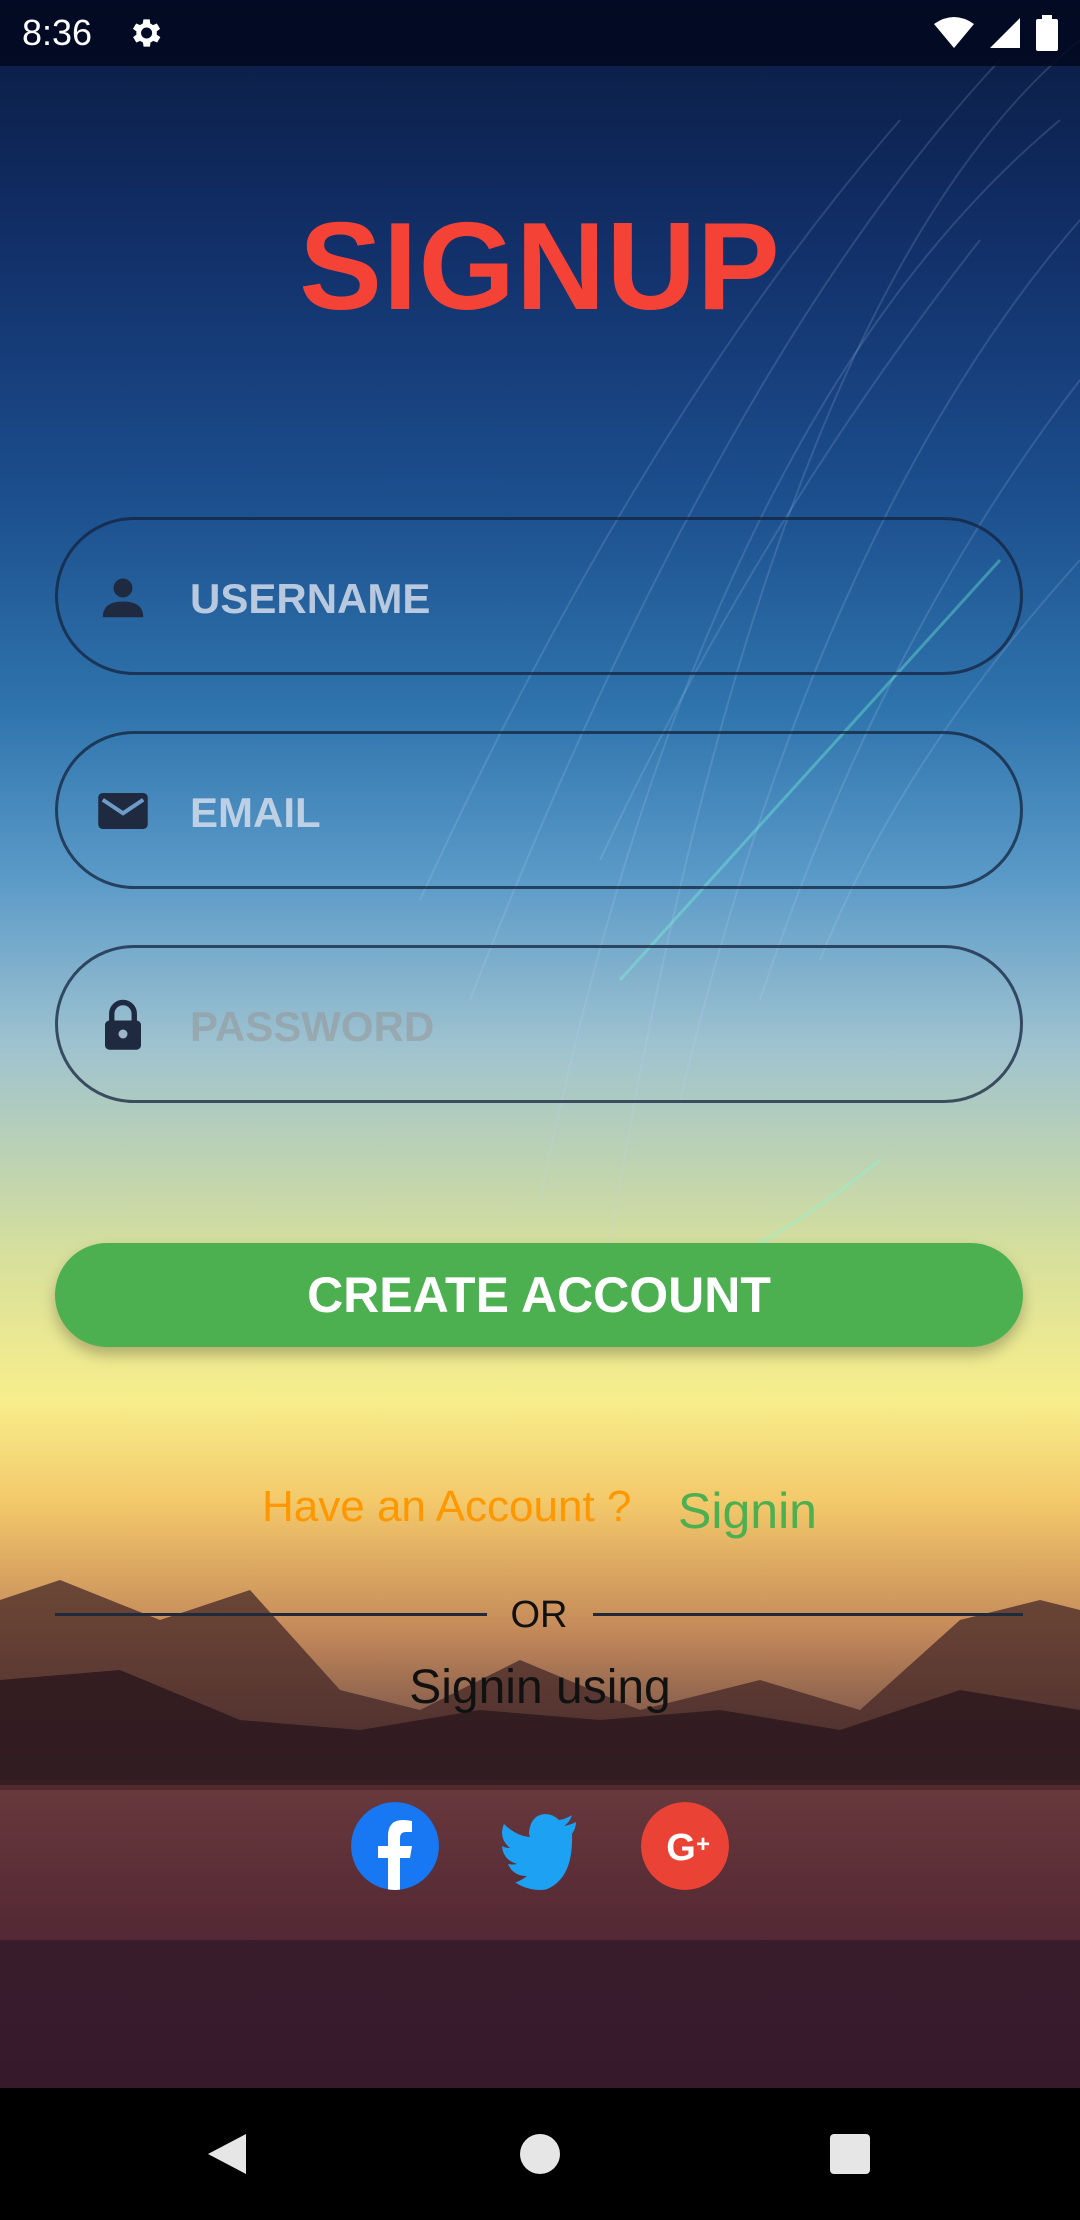 This screenshot has height=2220, width=1080. Describe the element at coordinates (540, 267) in the screenshot. I see `page-title: SIGNUP` at that location.